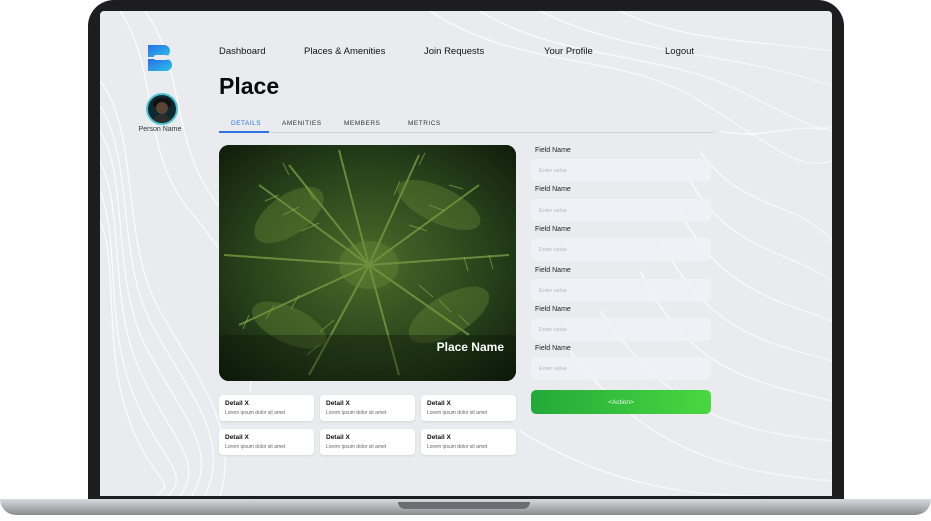  Describe the element at coordinates (242, 51) in the screenshot. I see `nav-dashboard: Dashboard` at that location.